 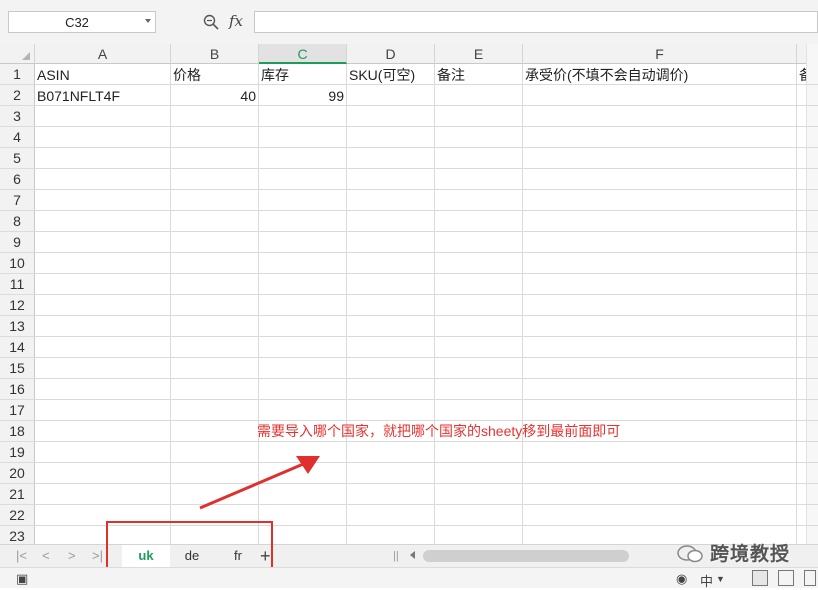 I want to click on cell-a2: B071NFLT4F, so click(x=78, y=96).